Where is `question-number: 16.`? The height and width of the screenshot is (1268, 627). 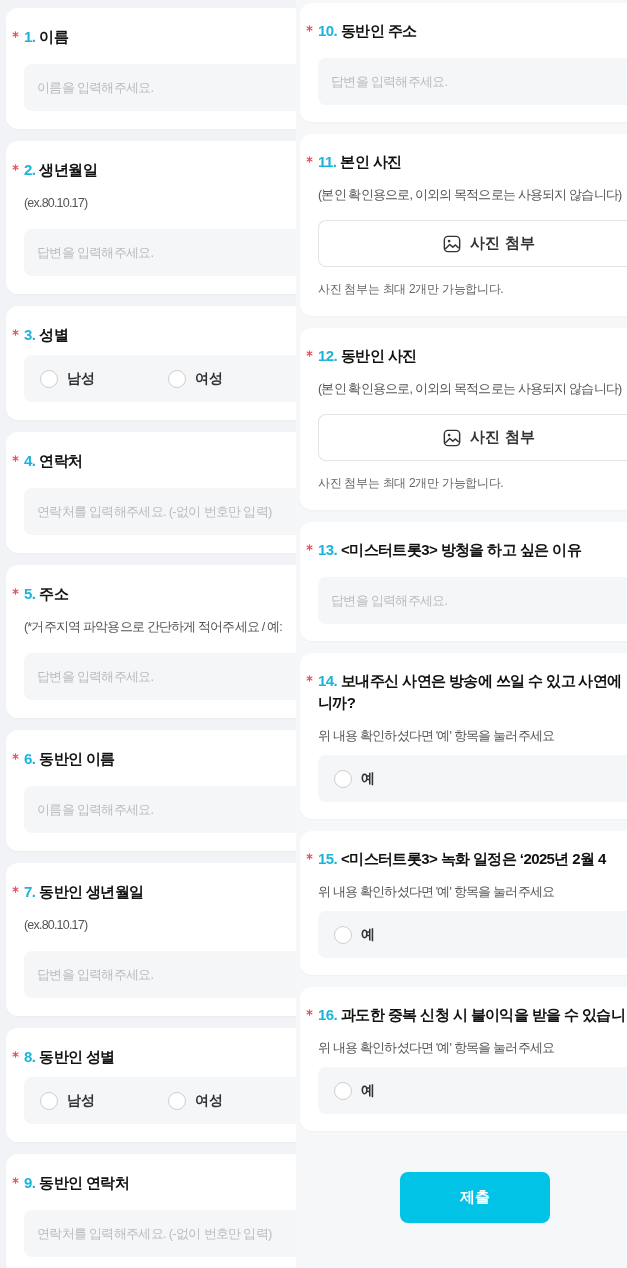 question-number: 16. is located at coordinates (328, 1015).